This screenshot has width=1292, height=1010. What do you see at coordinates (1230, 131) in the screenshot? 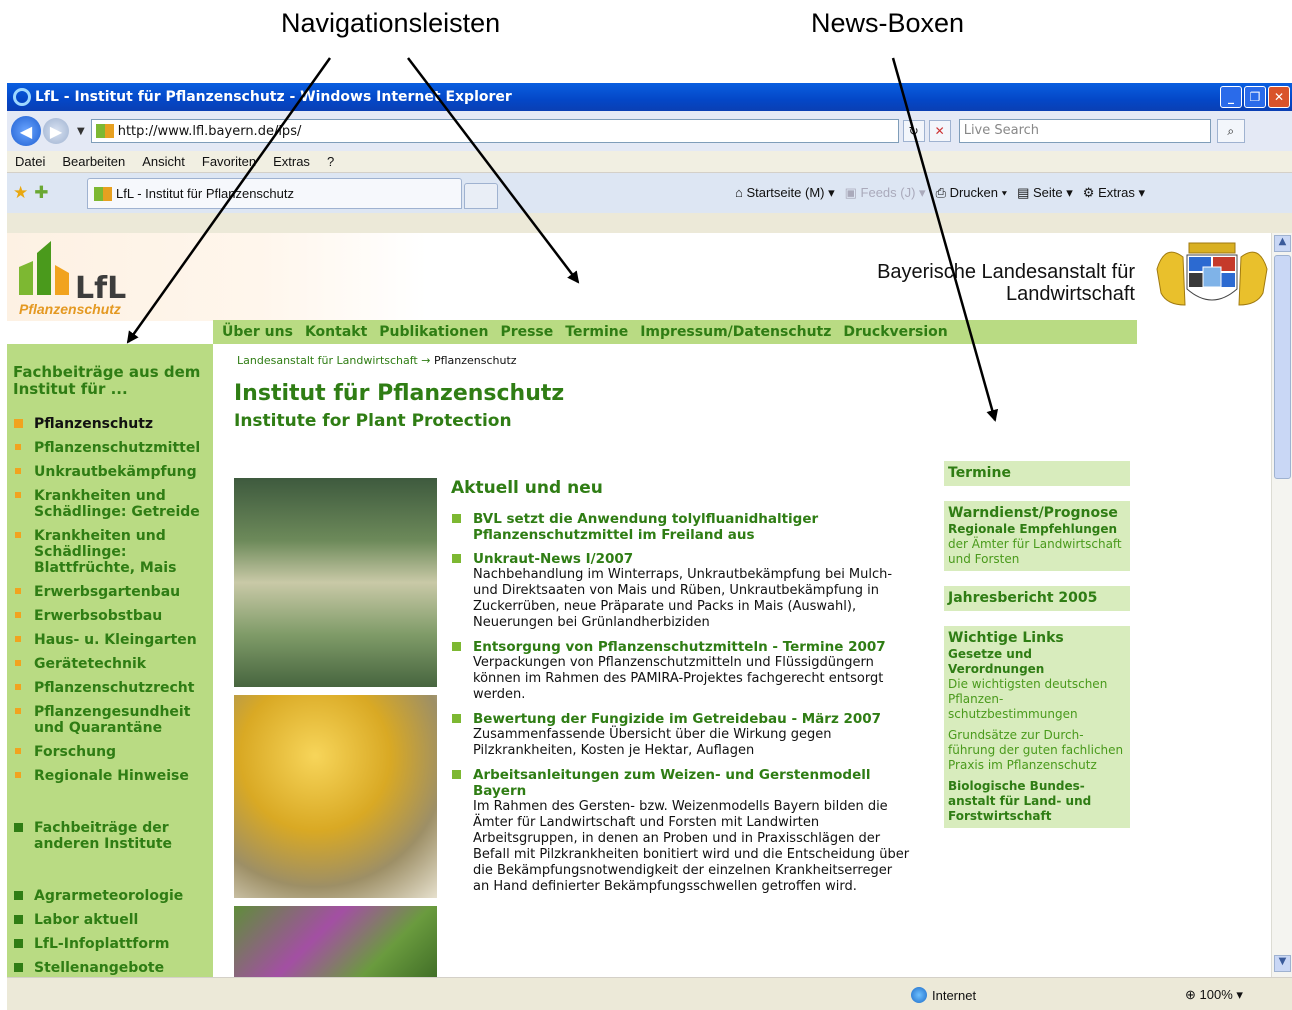
I see `search-icon: ⌕` at bounding box center [1230, 131].